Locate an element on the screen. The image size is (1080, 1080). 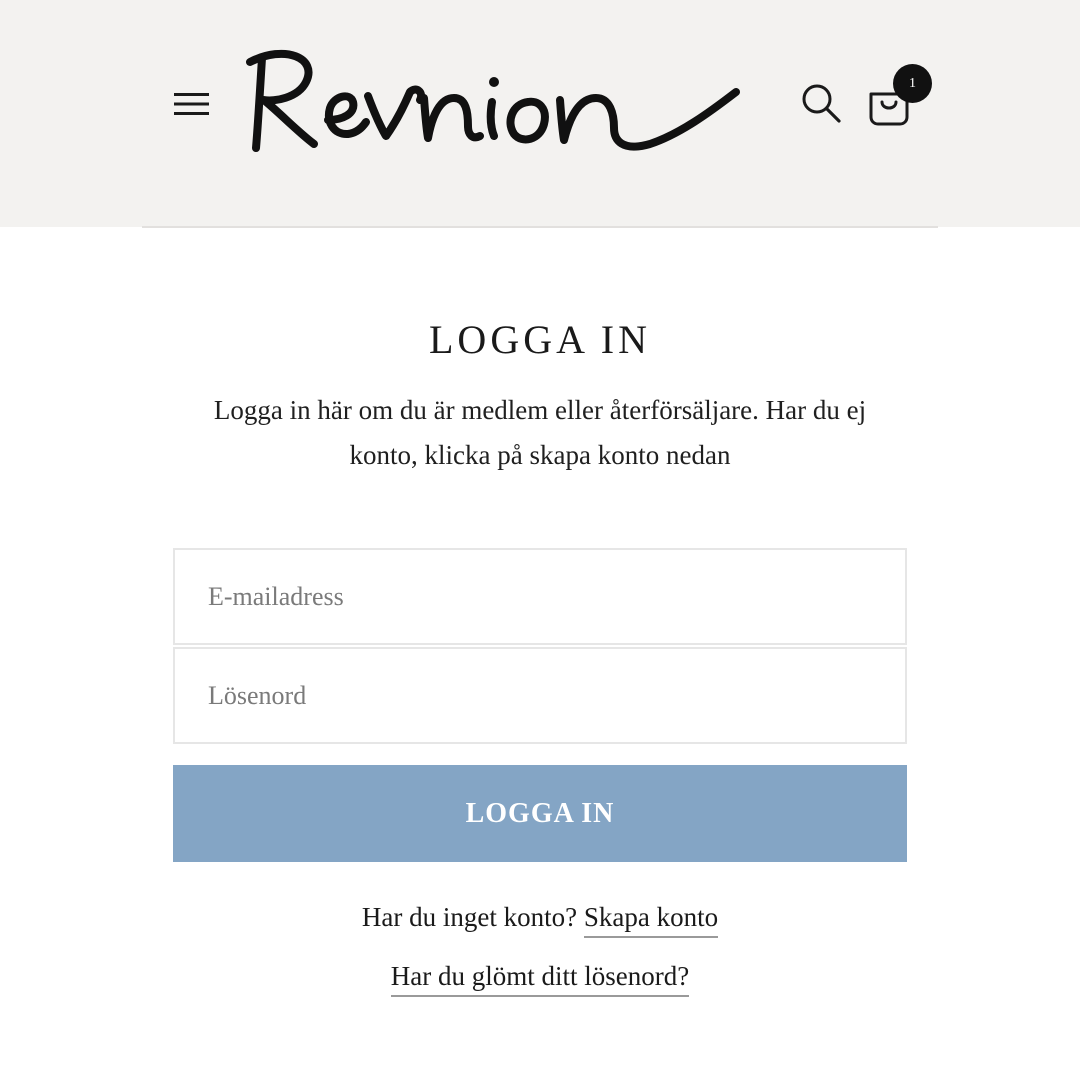
password-input is located at coordinates (540, 695).